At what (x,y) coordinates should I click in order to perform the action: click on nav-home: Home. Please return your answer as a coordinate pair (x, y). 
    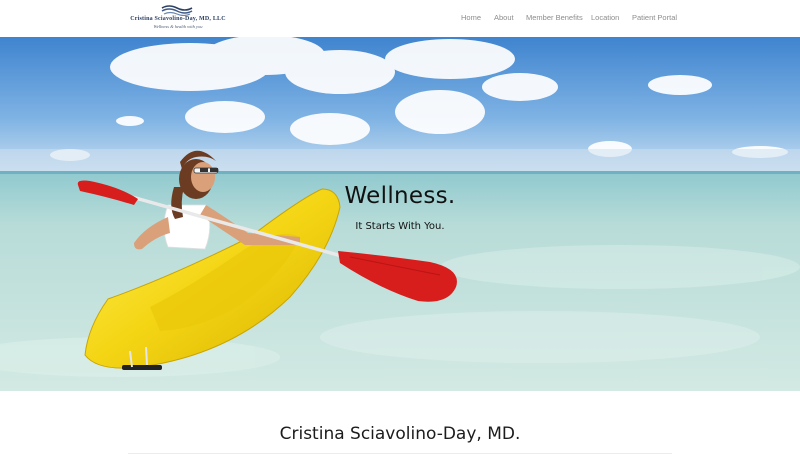
    Looking at the image, I should click on (471, 17).